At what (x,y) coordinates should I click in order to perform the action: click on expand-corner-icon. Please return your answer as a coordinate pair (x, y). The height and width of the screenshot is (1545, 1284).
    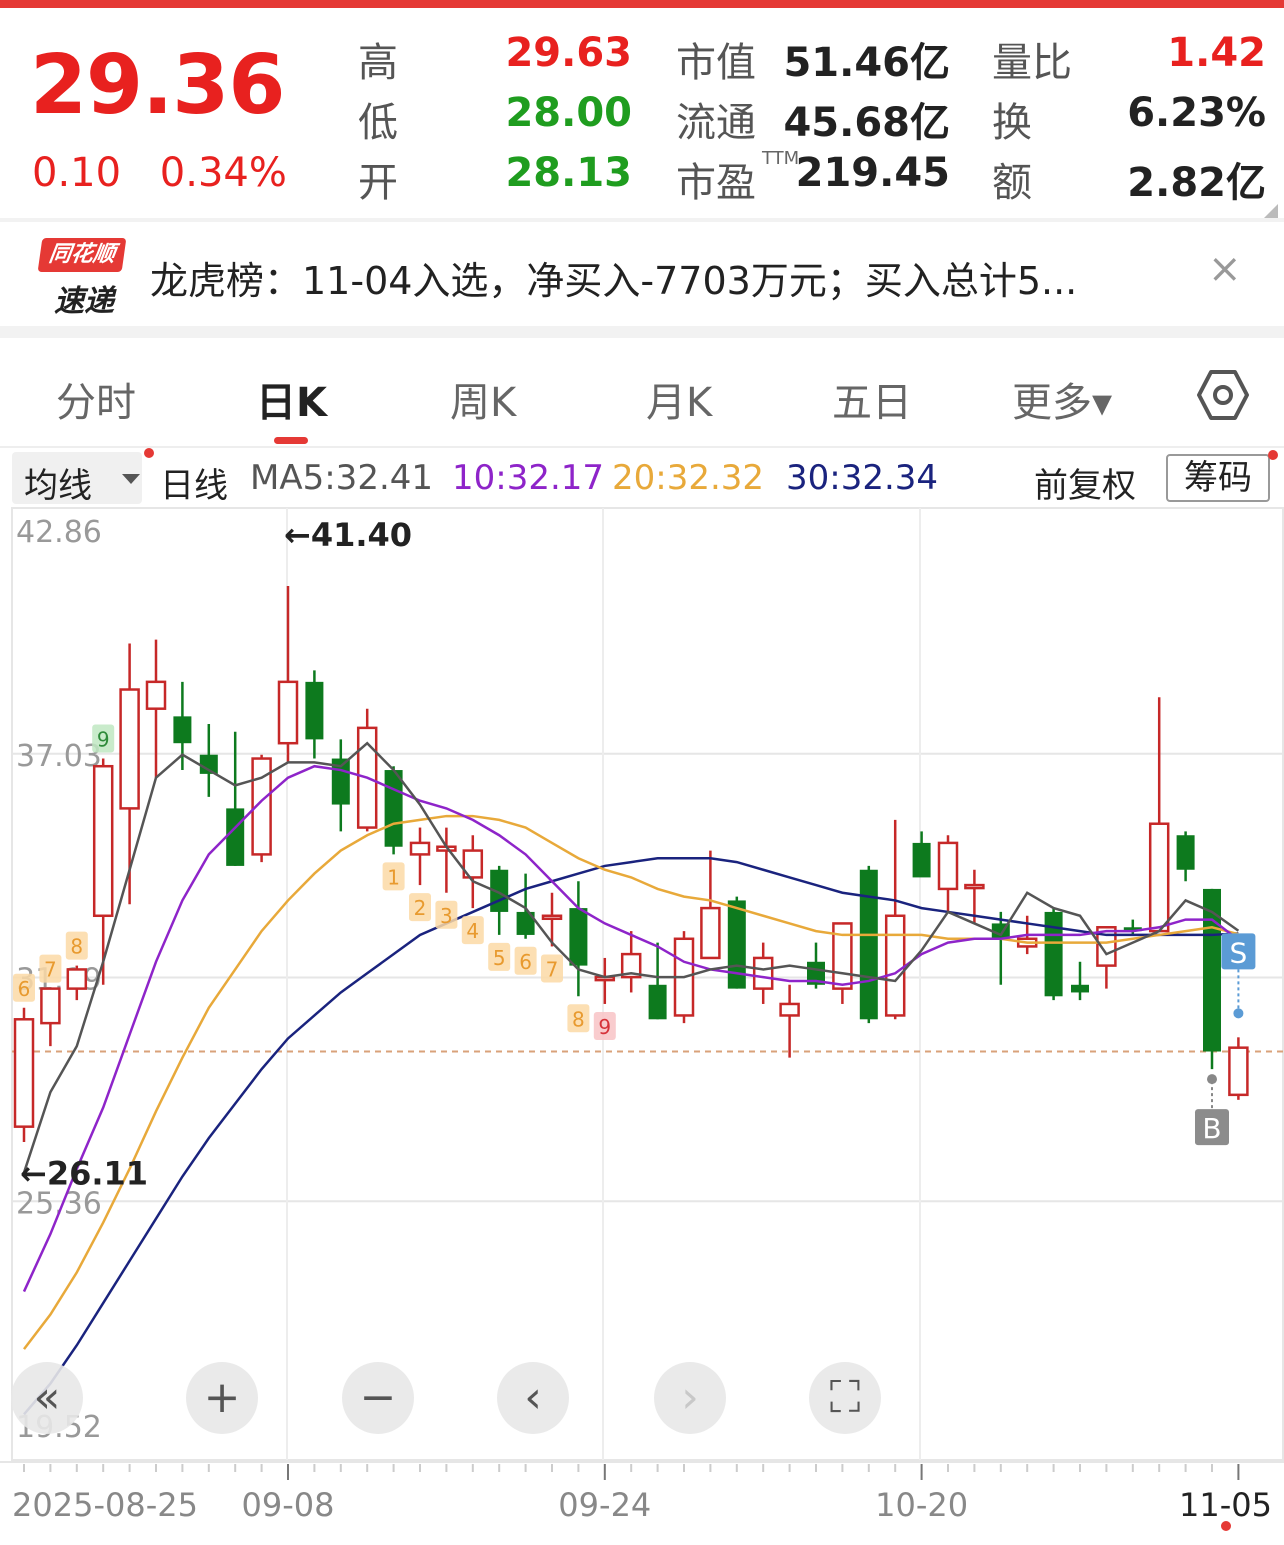
    Looking at the image, I should click on (1271, 211).